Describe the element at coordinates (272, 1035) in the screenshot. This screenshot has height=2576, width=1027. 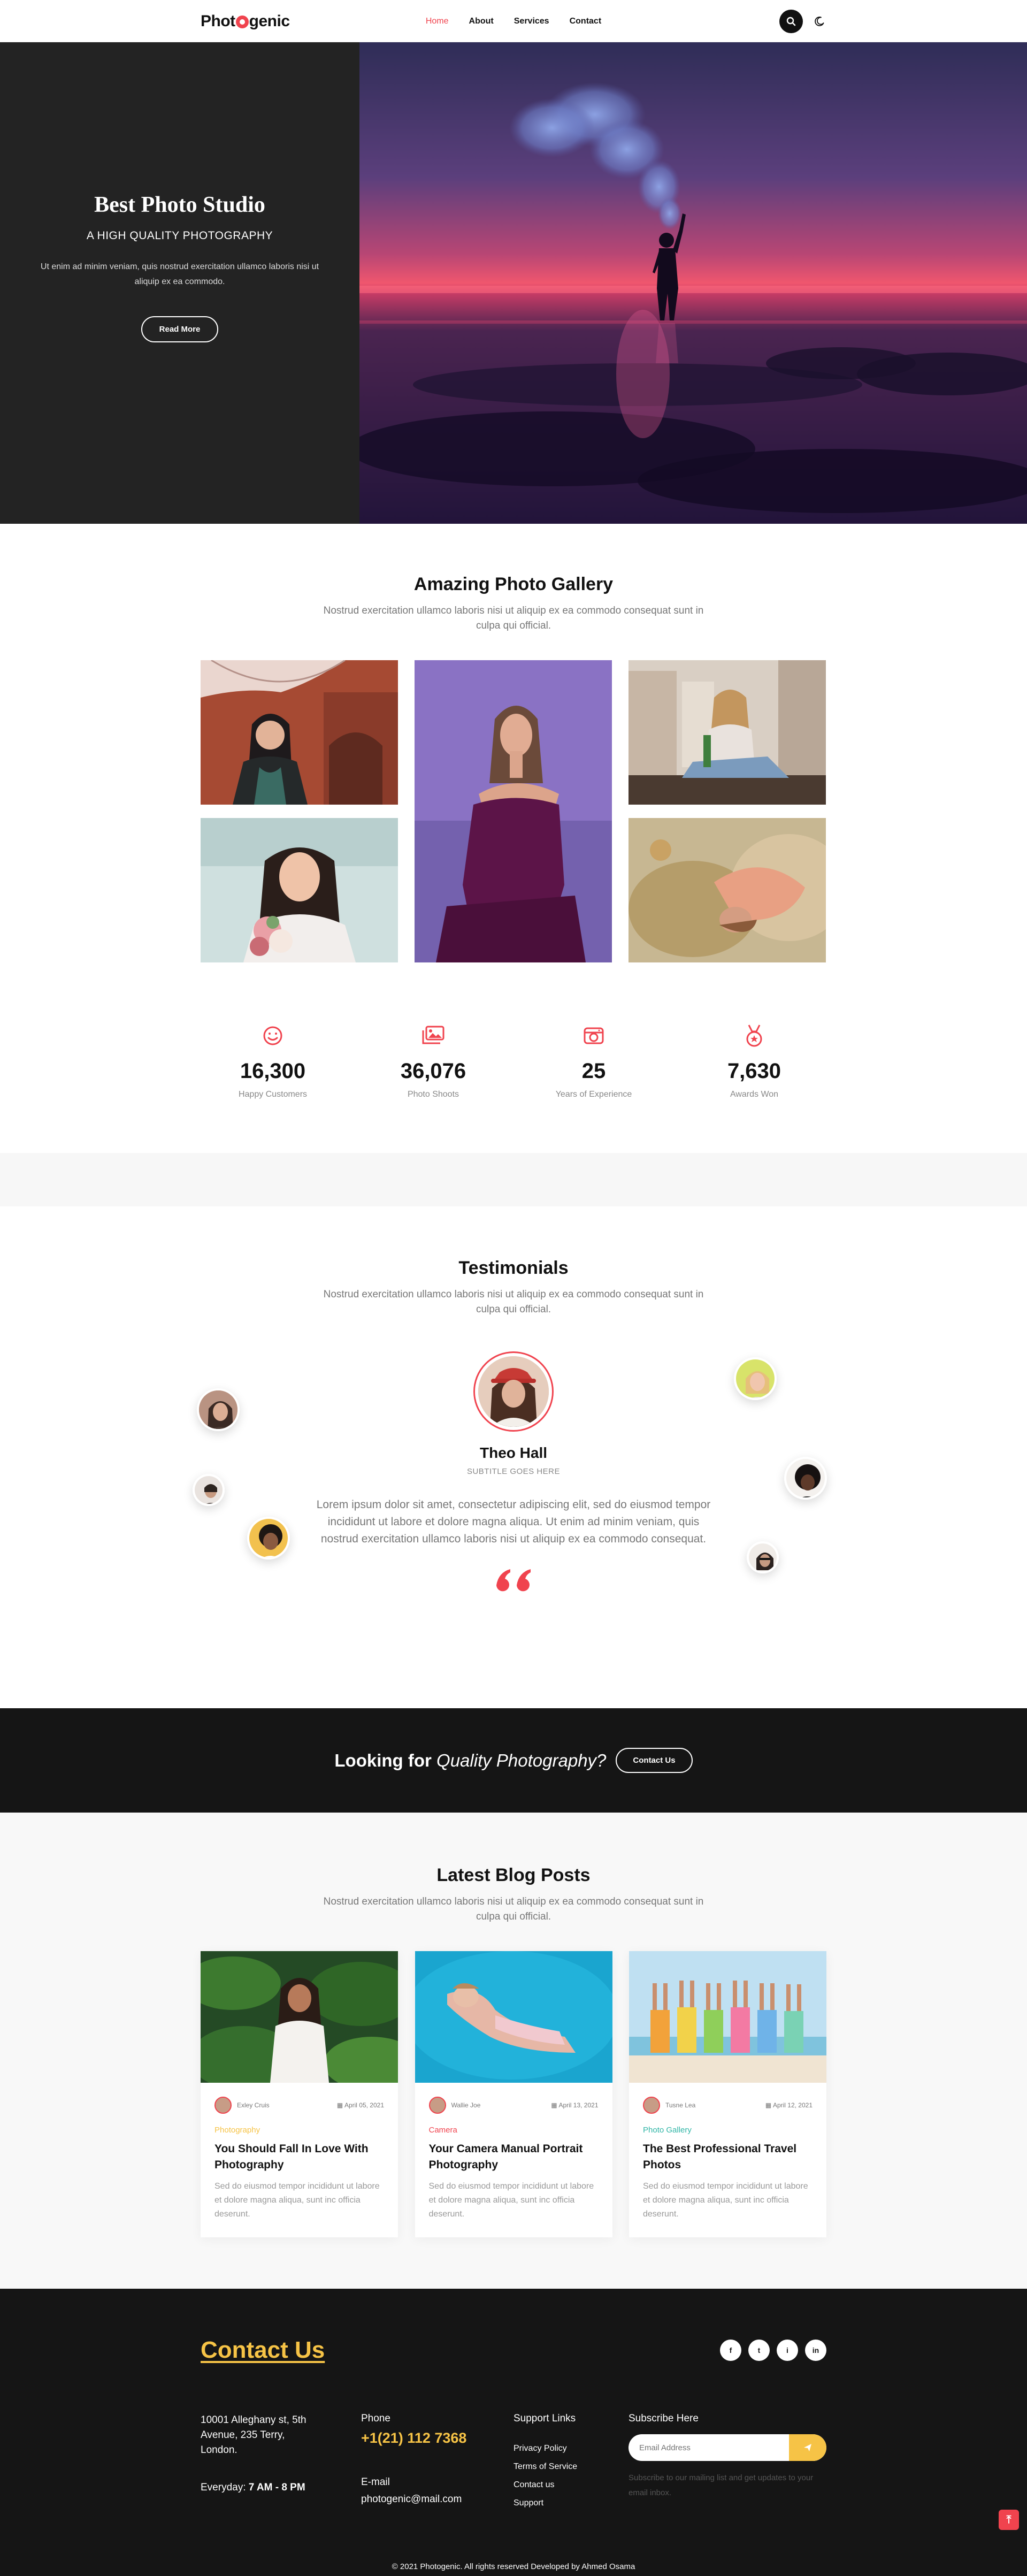
I see `smile-icon` at that location.